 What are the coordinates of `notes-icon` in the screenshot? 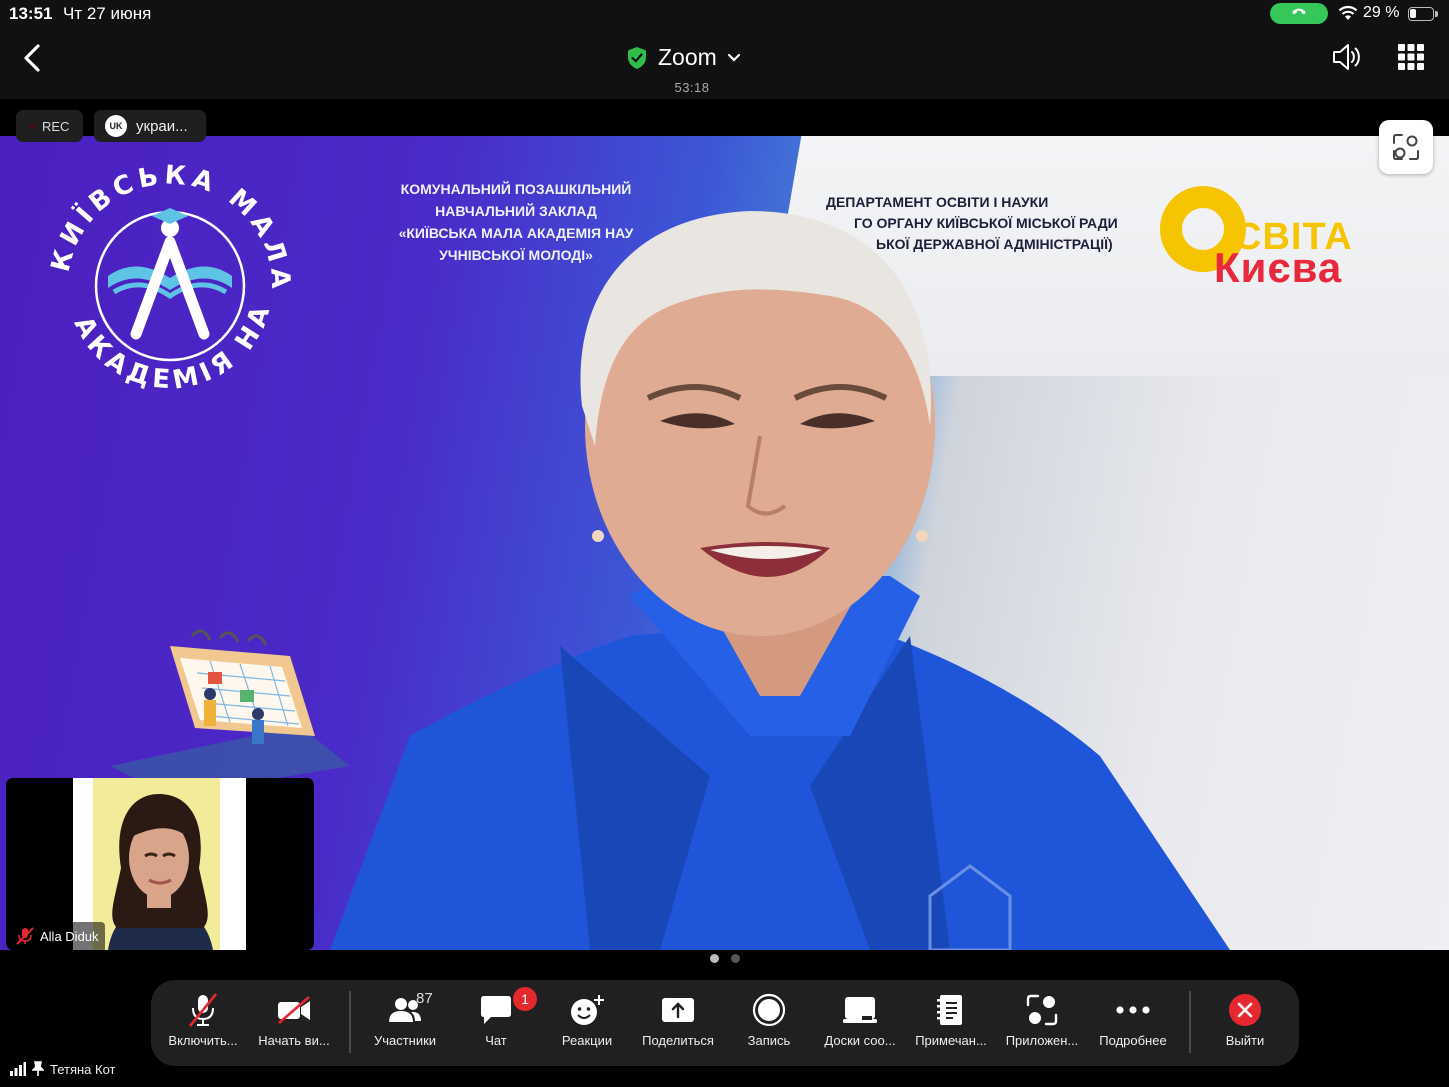 It's located at (949, 1010).